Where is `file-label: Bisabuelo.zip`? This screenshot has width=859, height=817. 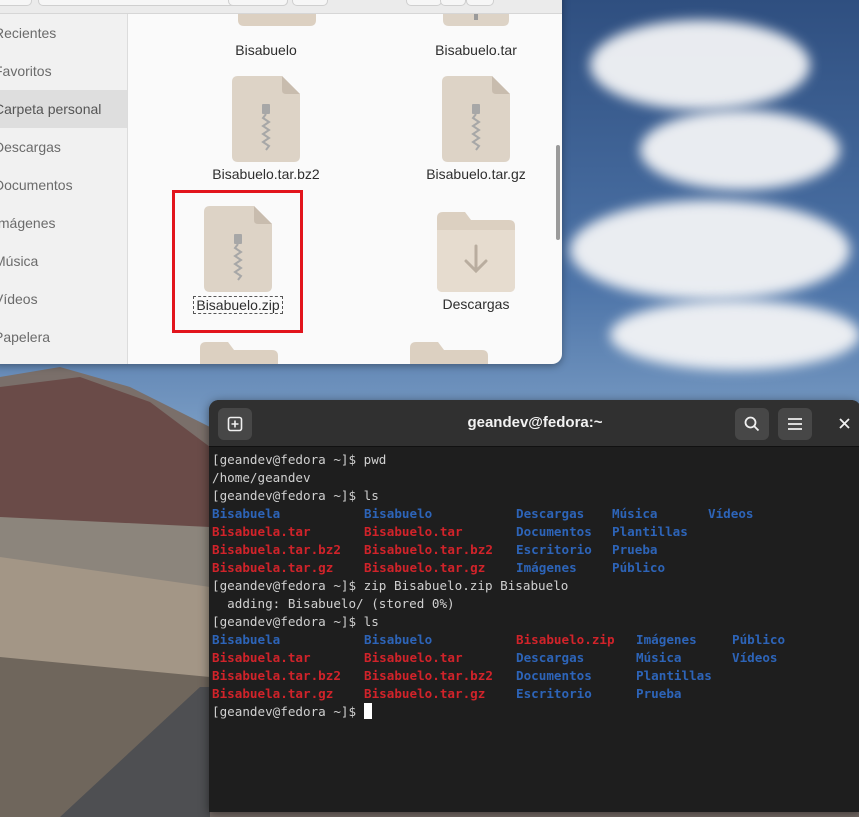
file-label: Bisabuelo.zip is located at coordinates (238, 305).